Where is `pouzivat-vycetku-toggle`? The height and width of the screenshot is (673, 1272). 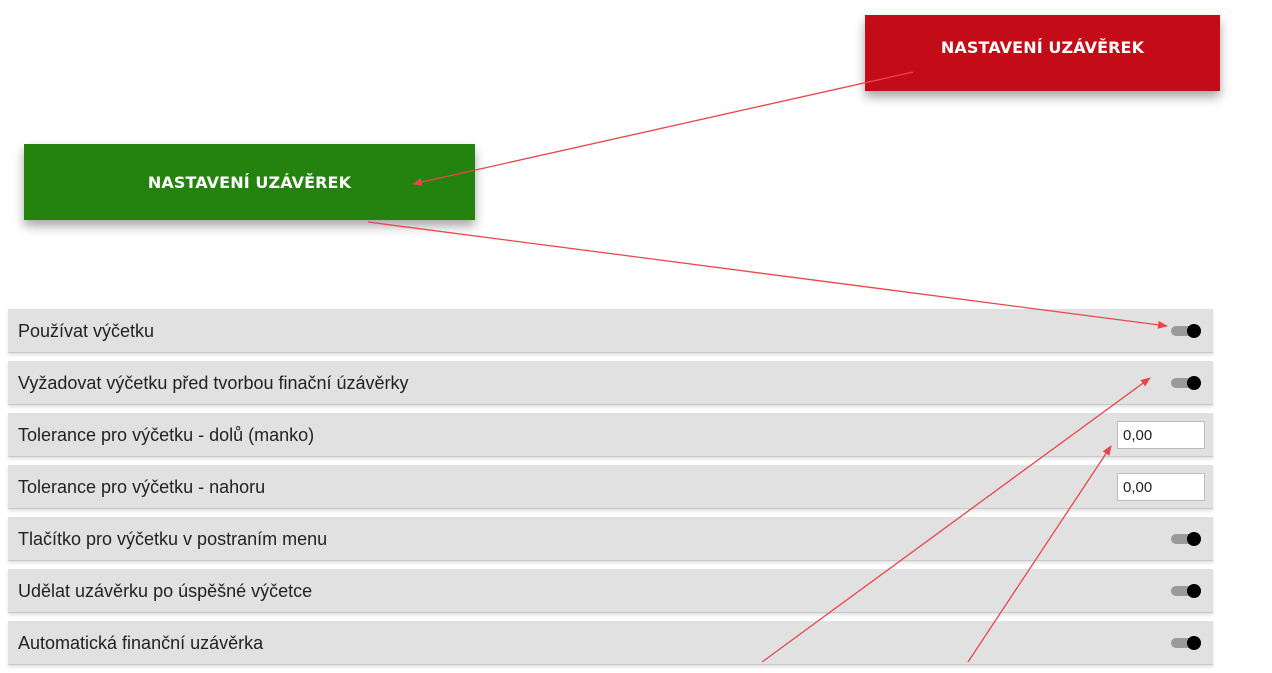
pouzivat-vycetku-toggle is located at coordinates (1186, 331).